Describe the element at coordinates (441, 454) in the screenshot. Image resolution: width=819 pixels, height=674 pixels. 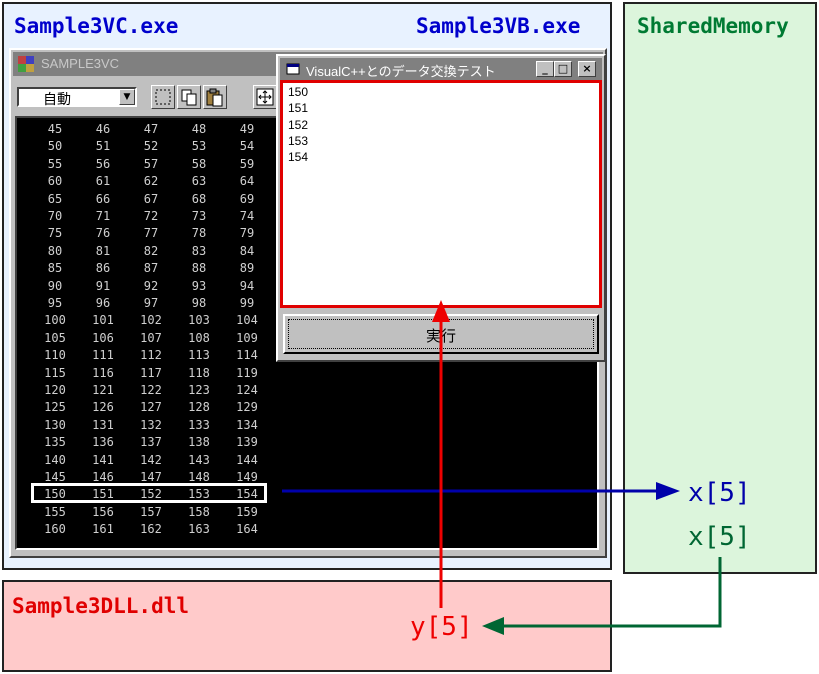
I see `red-arrow` at that location.